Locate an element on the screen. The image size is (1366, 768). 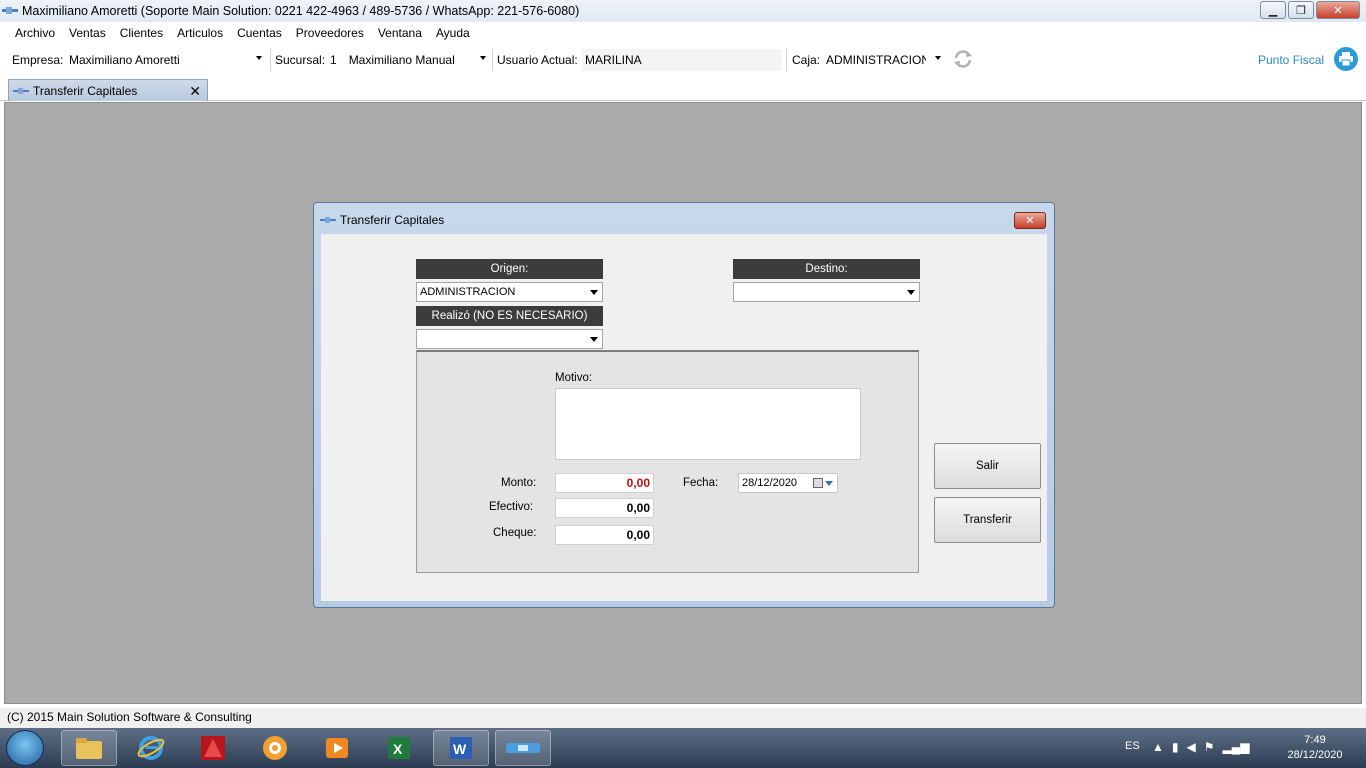
caja-value: ADMINISTRACION is located at coordinates (876, 60).